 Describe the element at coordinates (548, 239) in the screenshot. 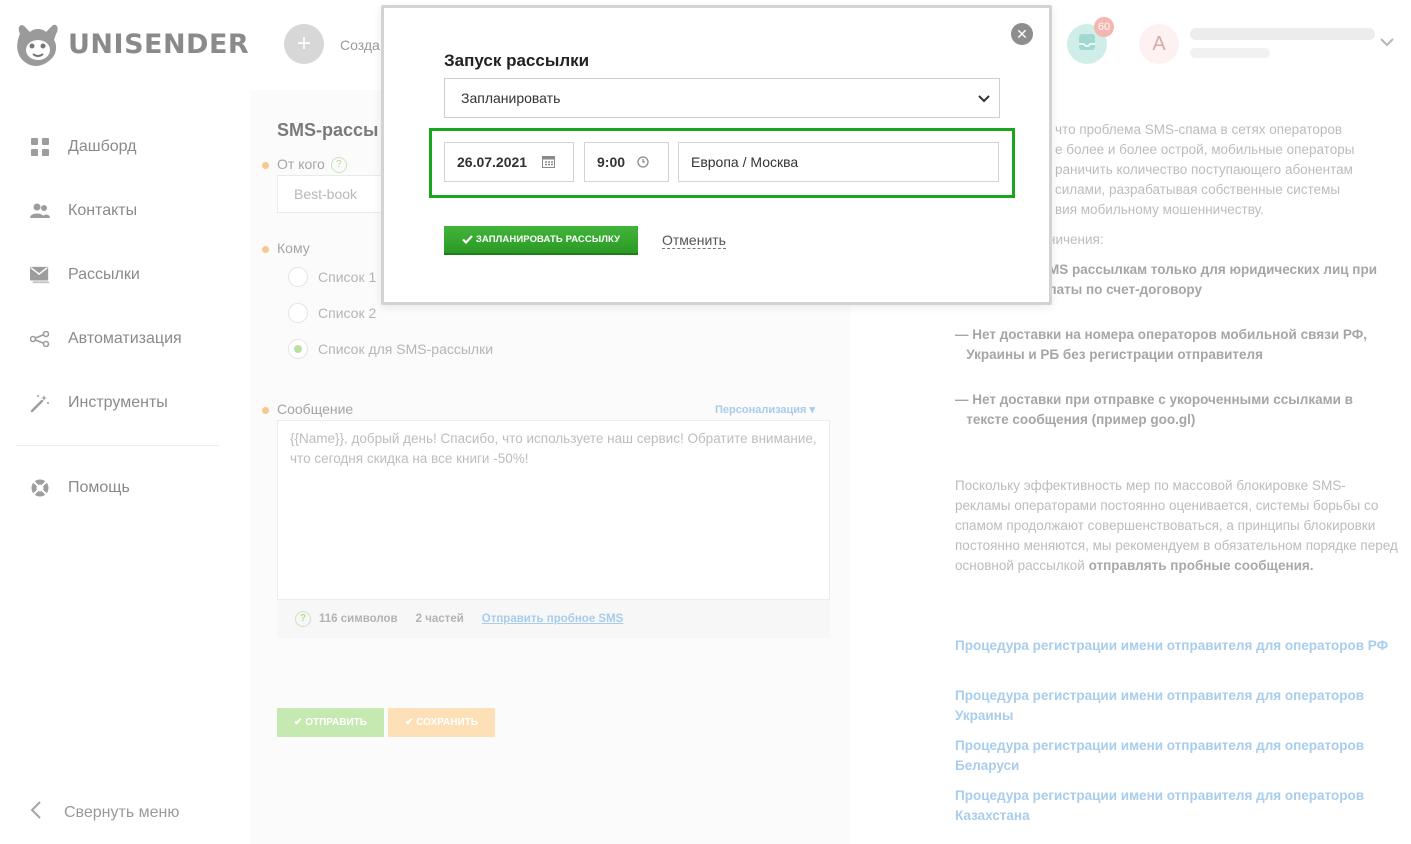

I see `schedule-button-label: ЗАПЛАНИРОВАТЬ РАССЫЛКУ` at that location.